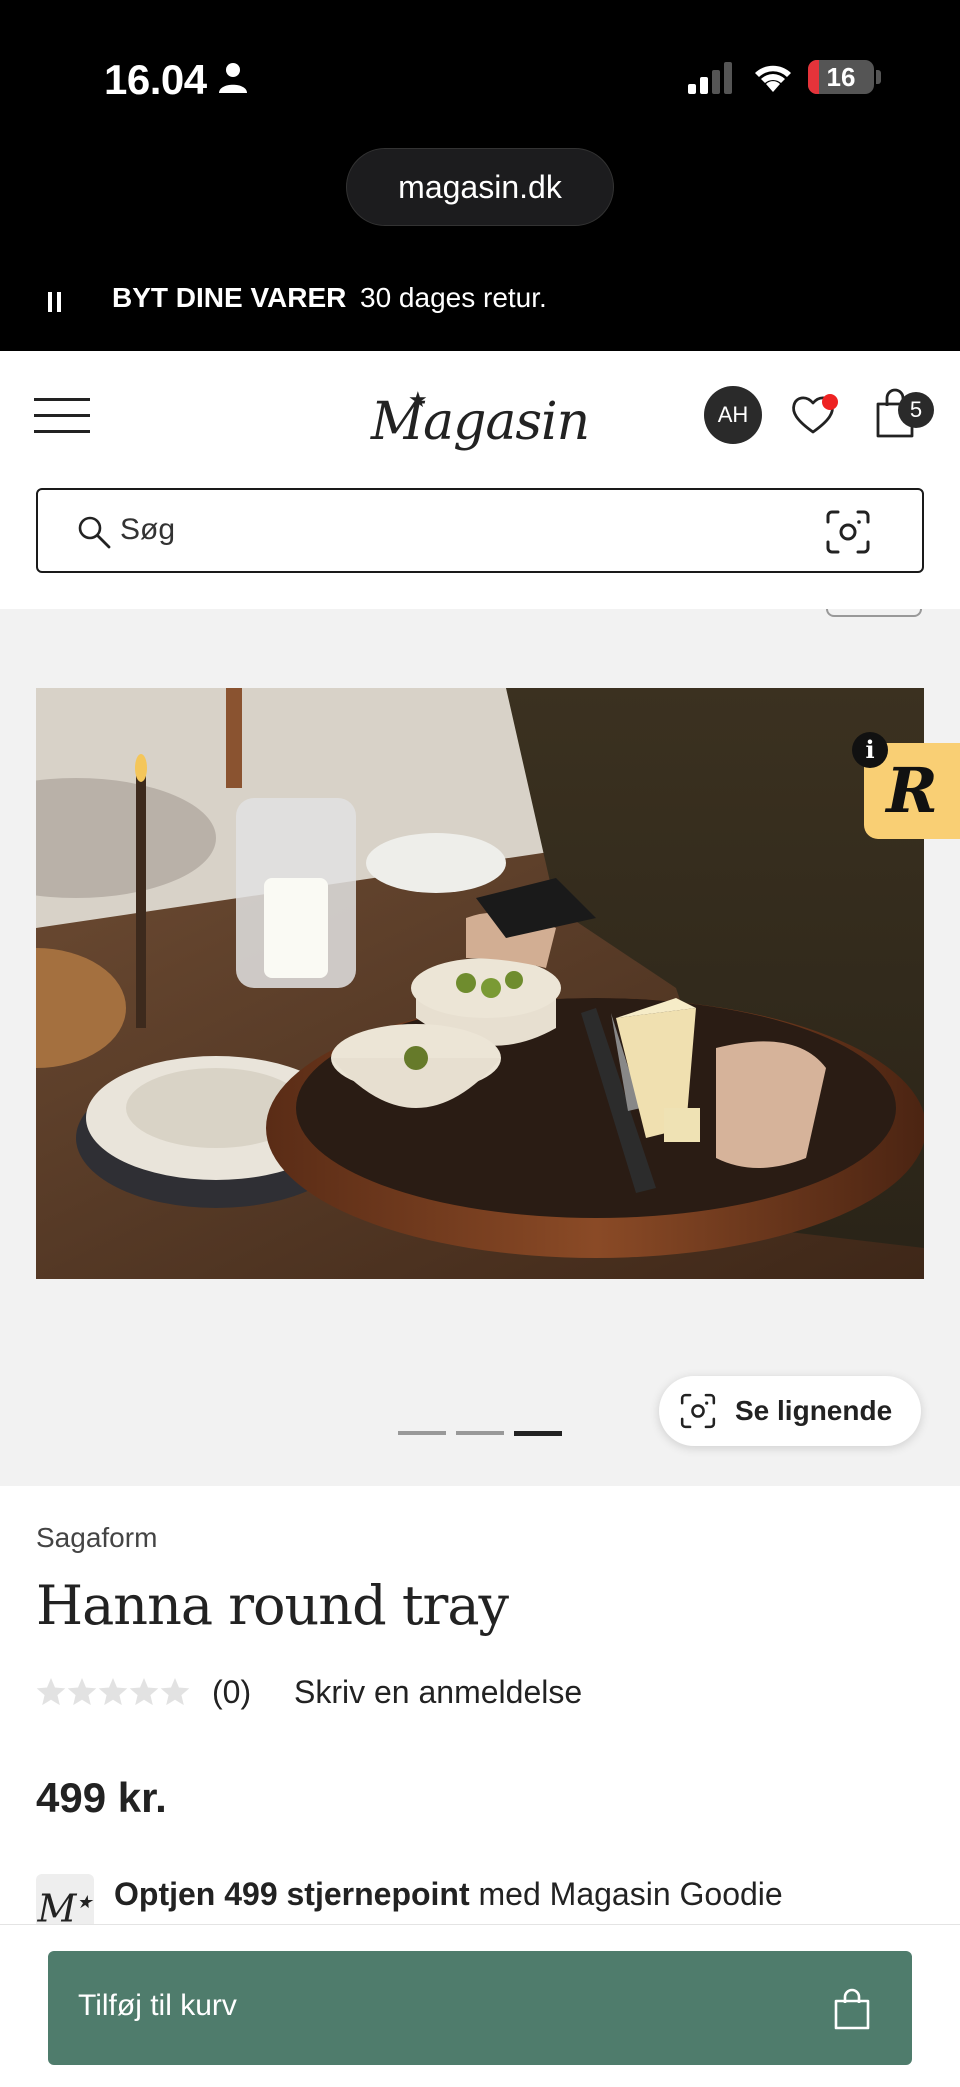 This screenshot has height=2087, width=960. Describe the element at coordinates (626, 1894) in the screenshot. I see `goodie-points-rest: med Magasin Goodie` at that location.